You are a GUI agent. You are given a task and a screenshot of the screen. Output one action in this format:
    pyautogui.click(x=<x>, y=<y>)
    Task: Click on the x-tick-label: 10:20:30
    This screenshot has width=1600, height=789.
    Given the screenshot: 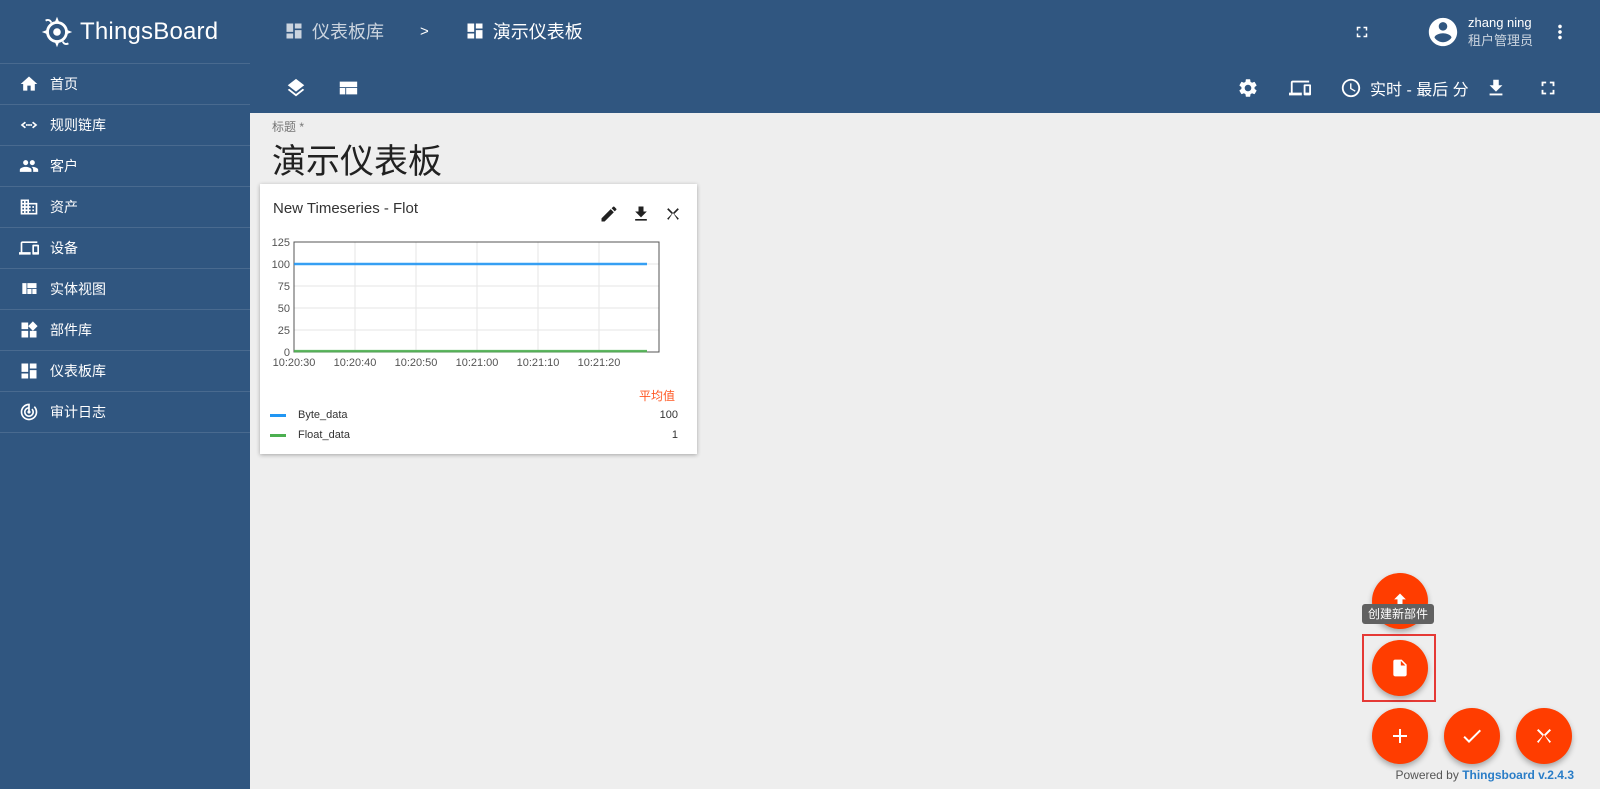 What is the action you would take?
    pyautogui.click(x=294, y=363)
    